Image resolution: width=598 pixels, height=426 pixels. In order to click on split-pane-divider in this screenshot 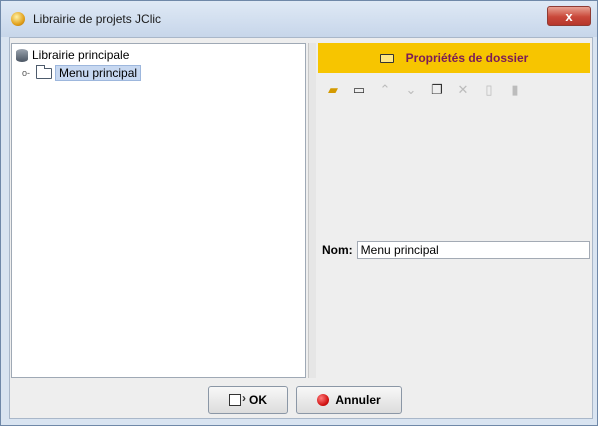, I will do `click(312, 210)`.